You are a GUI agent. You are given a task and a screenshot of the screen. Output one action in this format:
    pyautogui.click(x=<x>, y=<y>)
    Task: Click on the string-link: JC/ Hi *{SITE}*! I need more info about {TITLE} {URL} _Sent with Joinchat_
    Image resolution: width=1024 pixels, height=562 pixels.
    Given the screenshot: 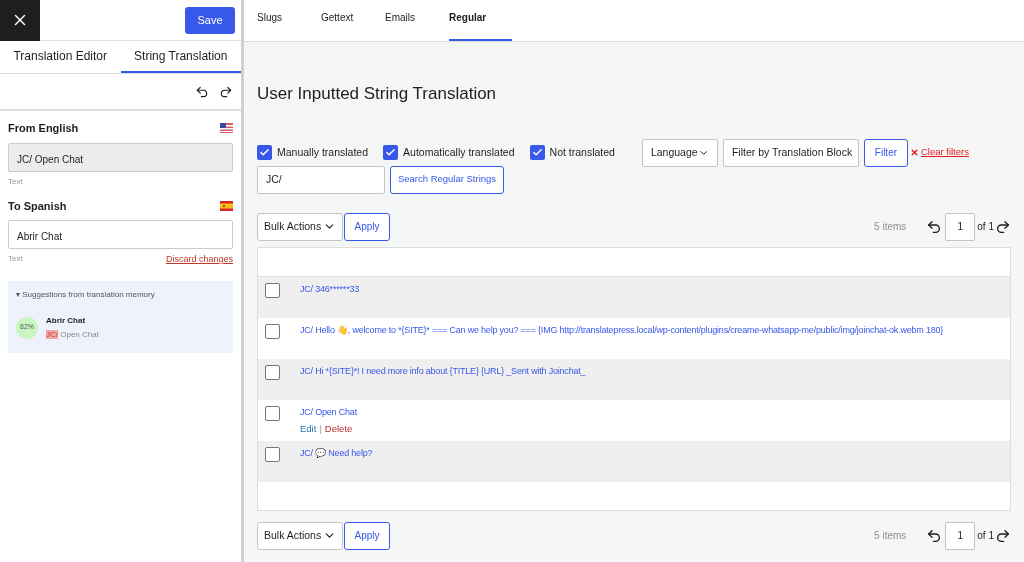 What is the action you would take?
    pyautogui.click(x=443, y=371)
    